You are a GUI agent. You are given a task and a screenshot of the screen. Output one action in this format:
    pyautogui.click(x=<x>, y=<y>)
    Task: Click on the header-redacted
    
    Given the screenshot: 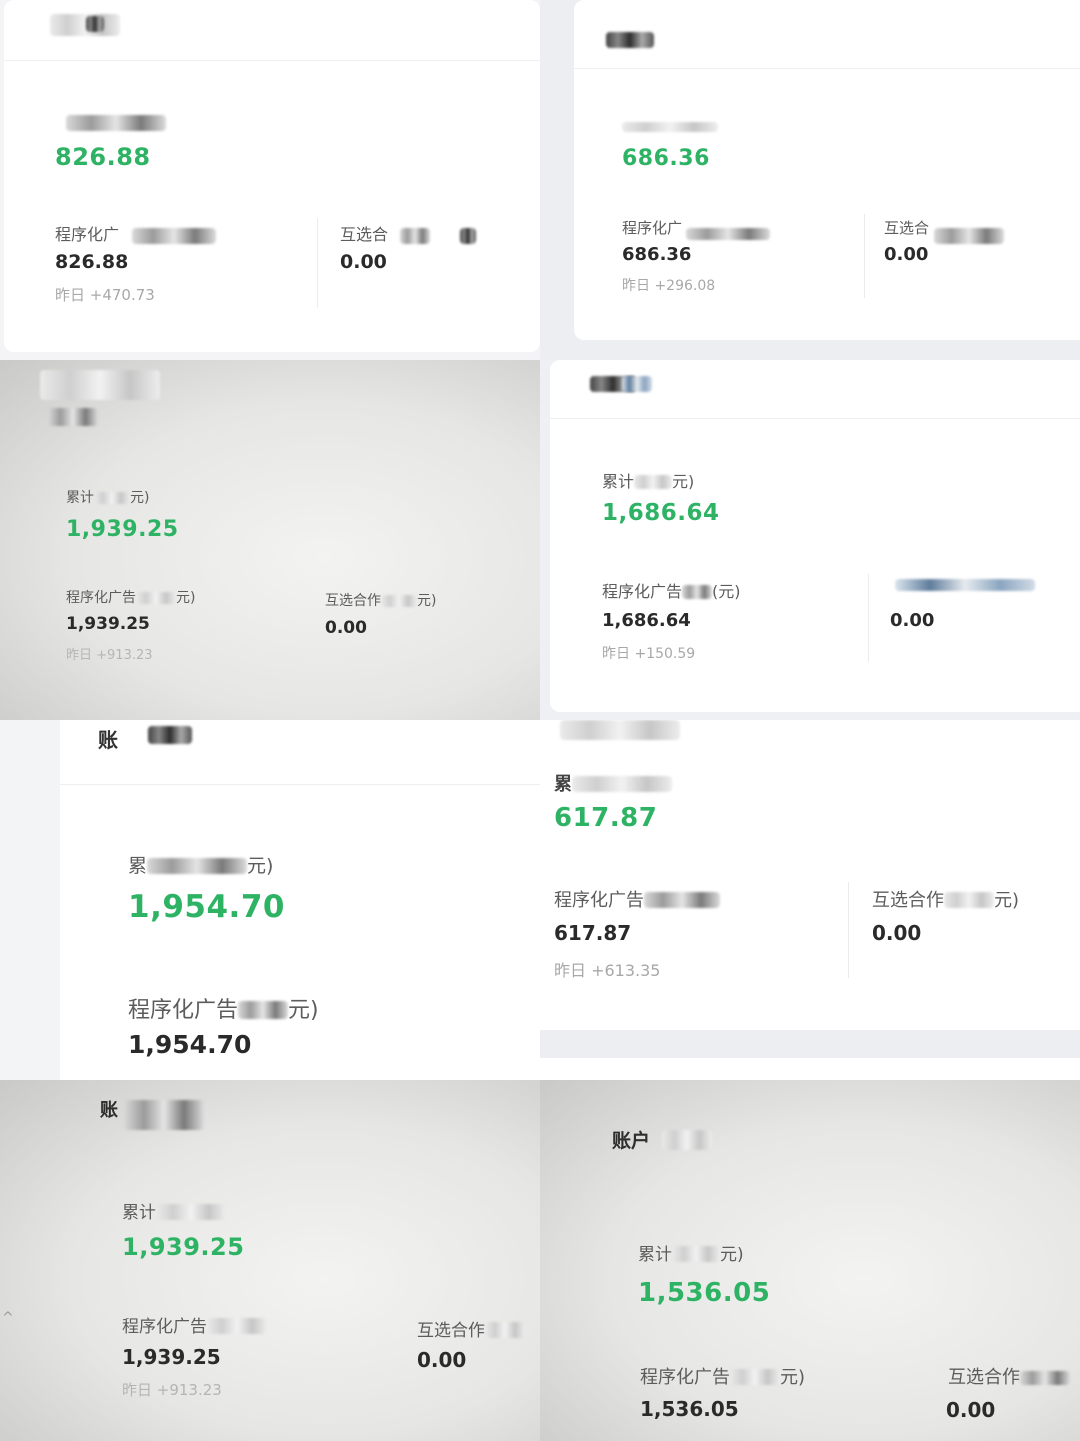 What is the action you would take?
    pyautogui.click(x=620, y=730)
    